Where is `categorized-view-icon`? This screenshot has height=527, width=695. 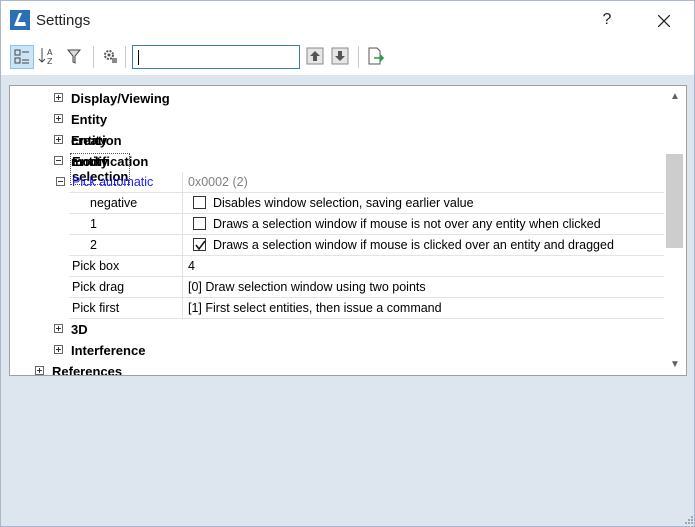
categorized-view-icon is located at coordinates (21, 56).